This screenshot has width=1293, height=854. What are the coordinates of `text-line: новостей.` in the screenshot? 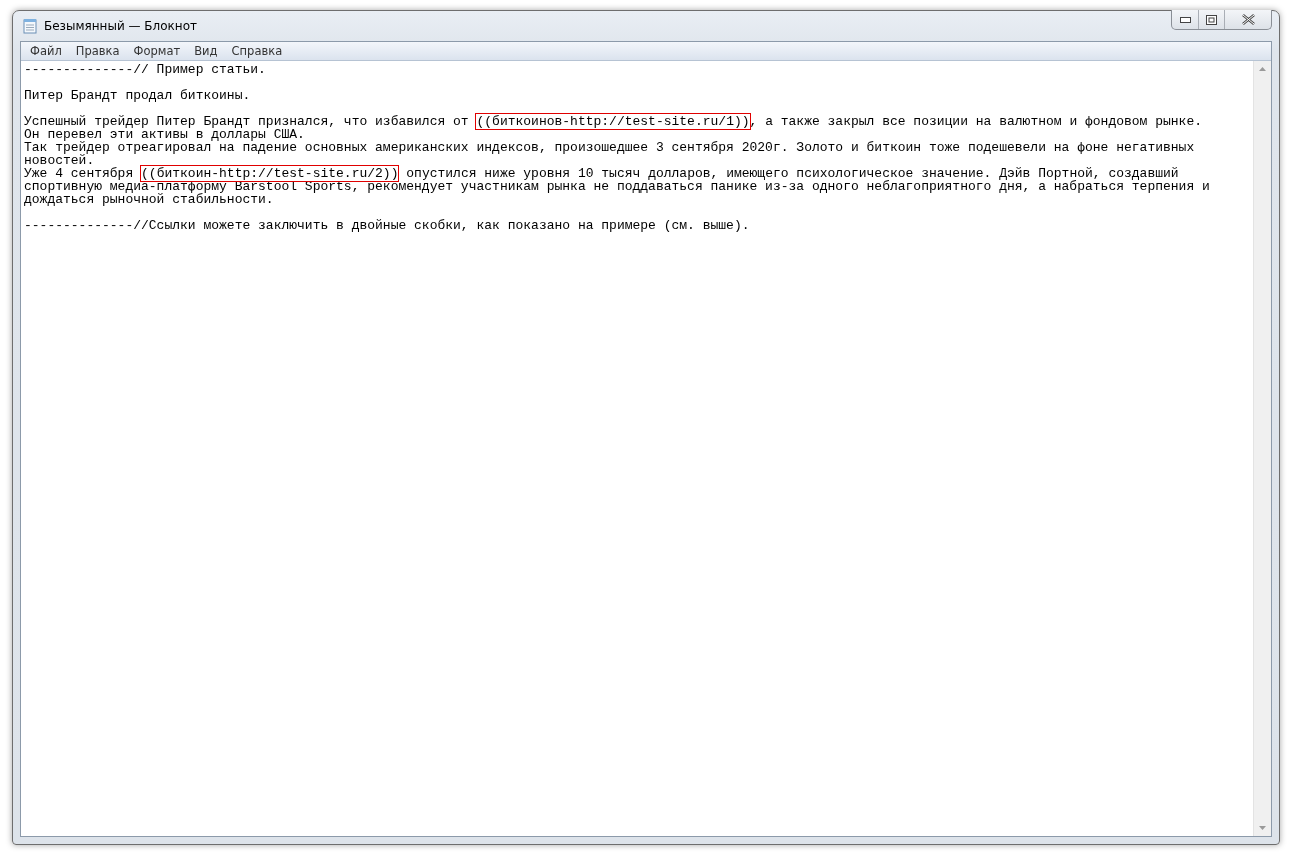 It's located at (59, 160).